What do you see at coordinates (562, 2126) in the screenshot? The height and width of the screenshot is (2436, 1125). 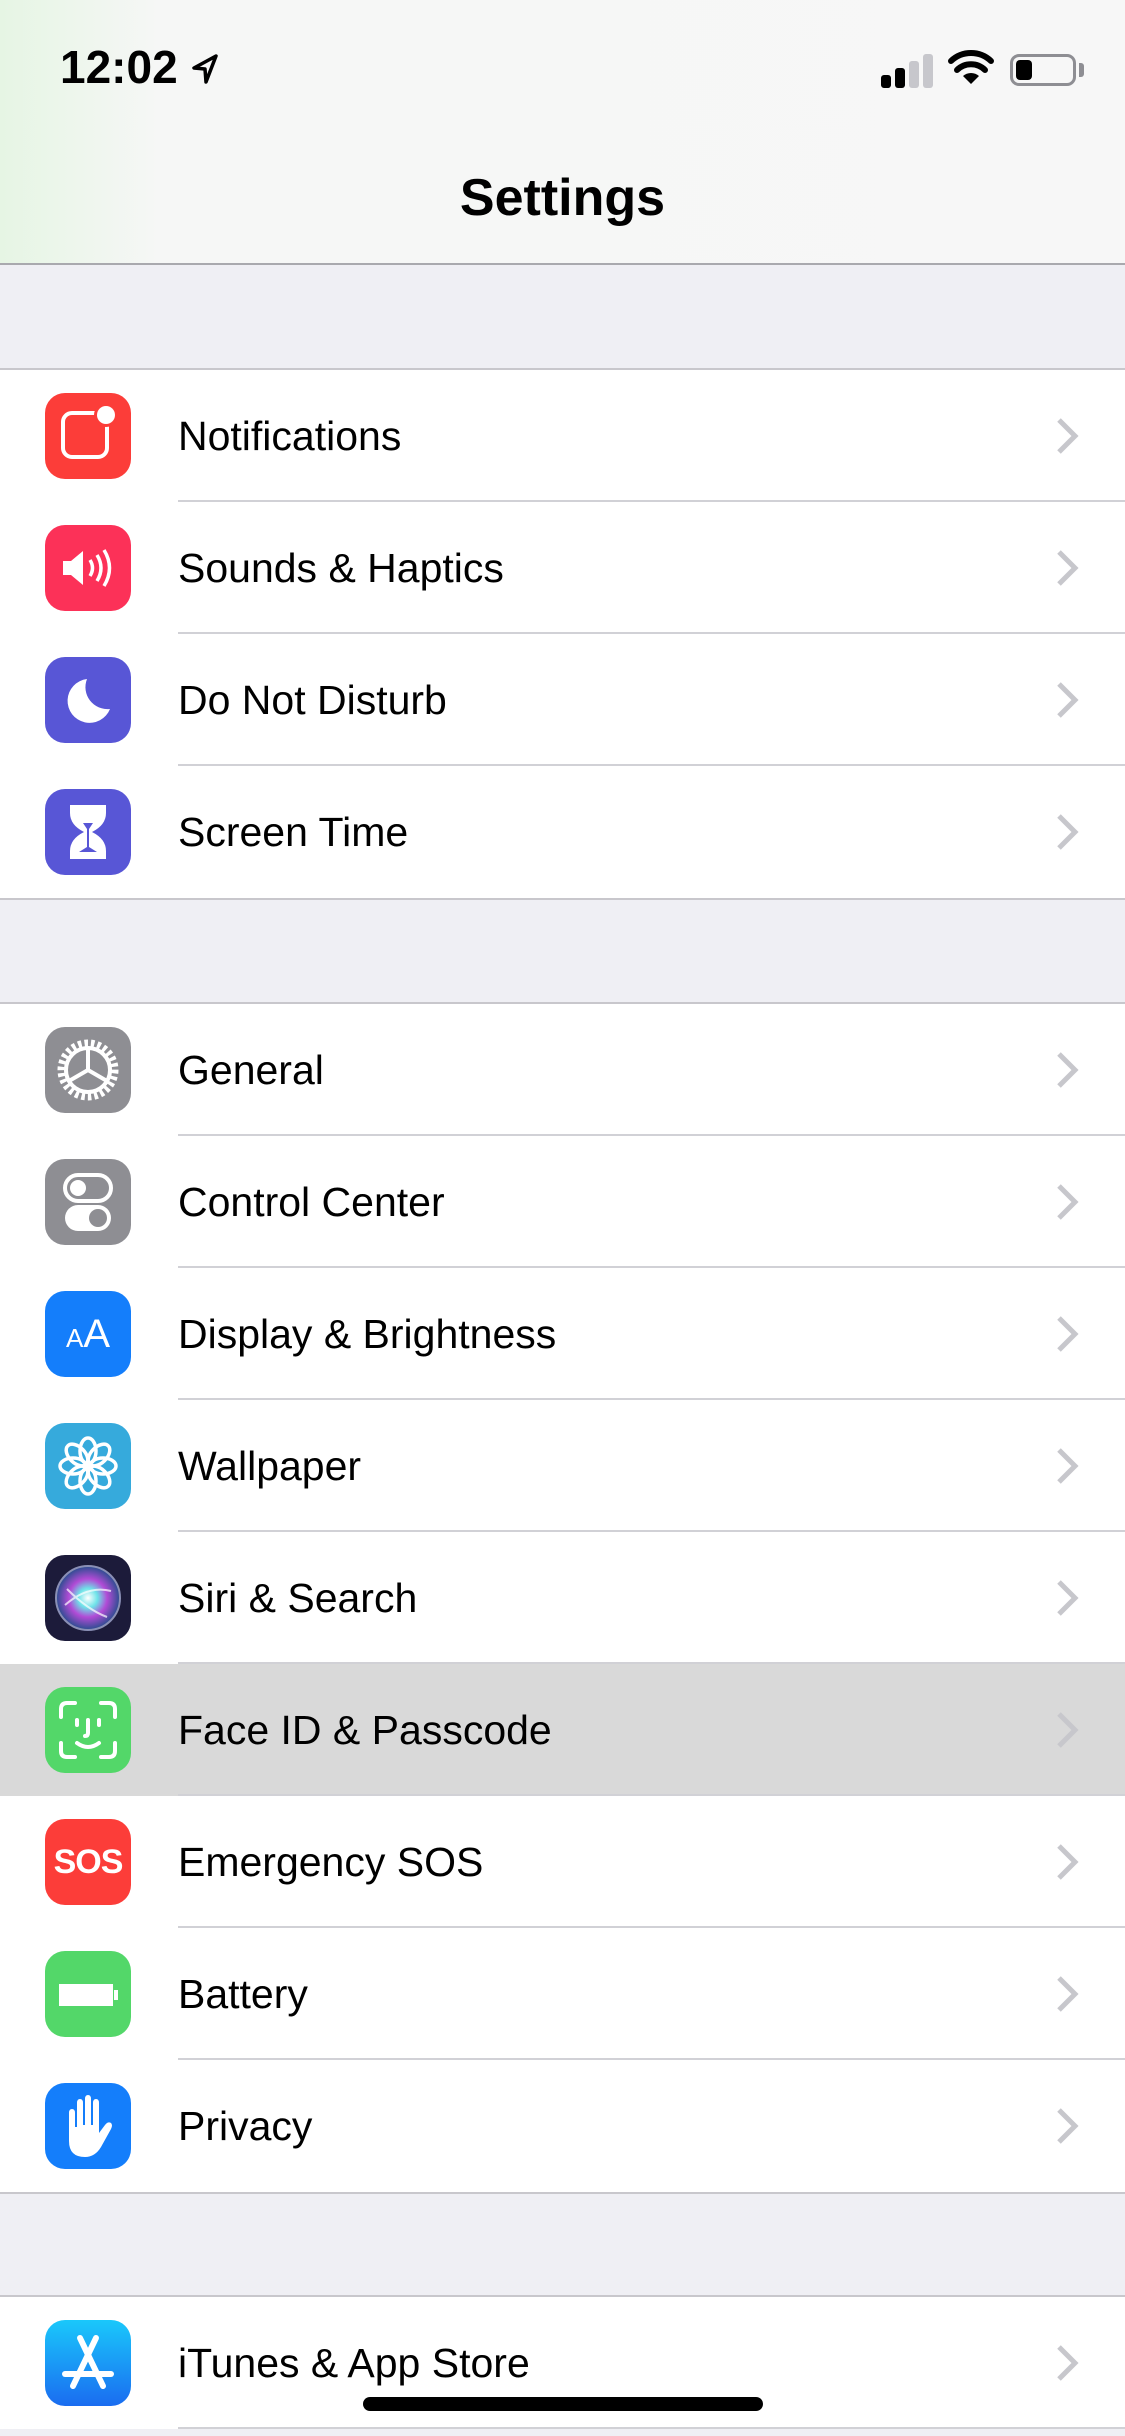 I see `settings-row-privacy: Privacy` at bounding box center [562, 2126].